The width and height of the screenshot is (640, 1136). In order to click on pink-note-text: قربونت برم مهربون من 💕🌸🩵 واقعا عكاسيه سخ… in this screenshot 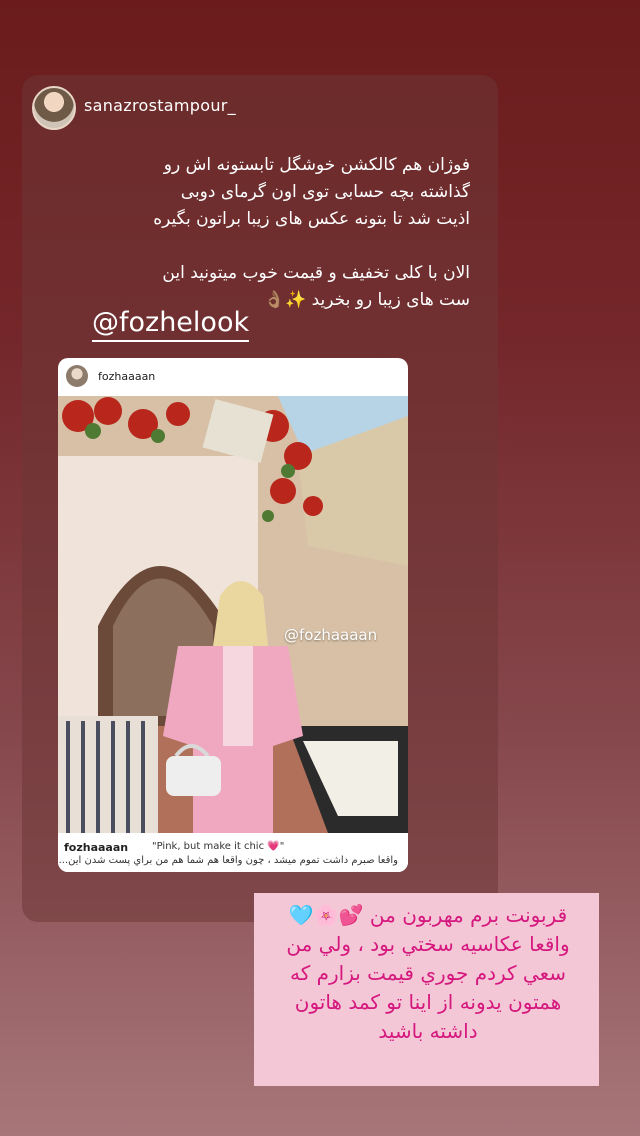, I will do `click(428, 973)`.